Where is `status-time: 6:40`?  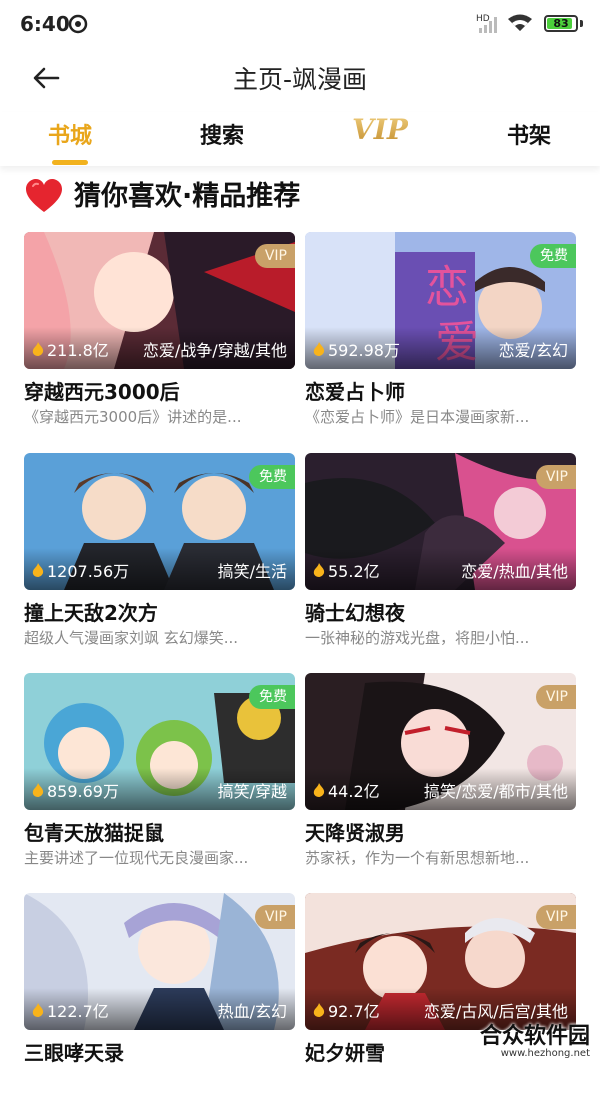 status-time: 6:40 is located at coordinates (45, 24).